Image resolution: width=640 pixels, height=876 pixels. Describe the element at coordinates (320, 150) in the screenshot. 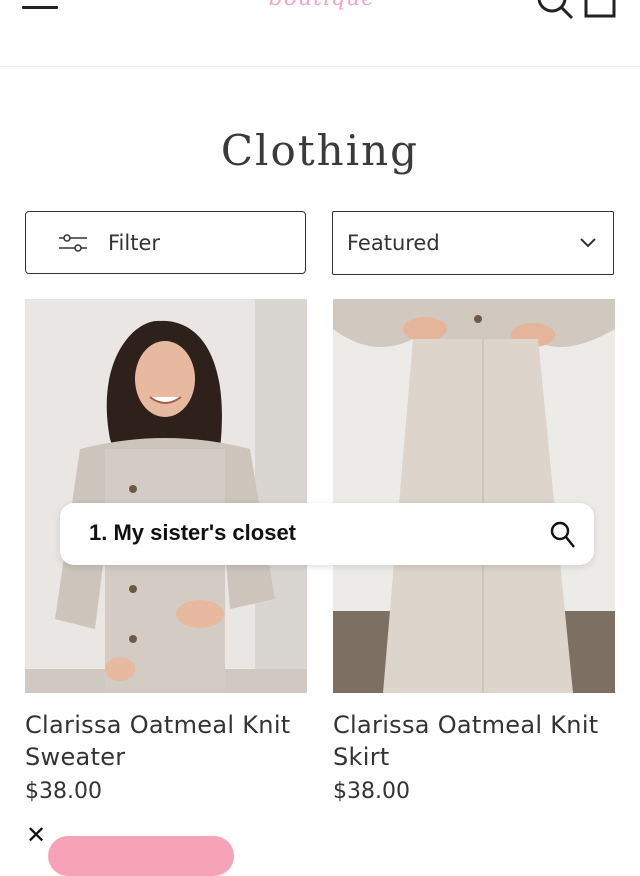

I see `page-title: Clothing` at that location.